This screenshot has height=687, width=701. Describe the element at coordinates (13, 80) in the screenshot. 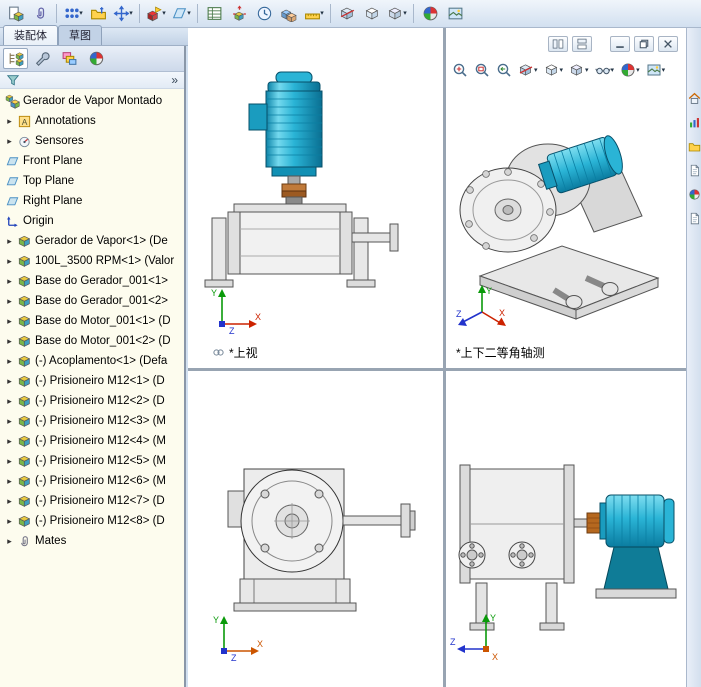

I see `filter-funnel-icon` at that location.